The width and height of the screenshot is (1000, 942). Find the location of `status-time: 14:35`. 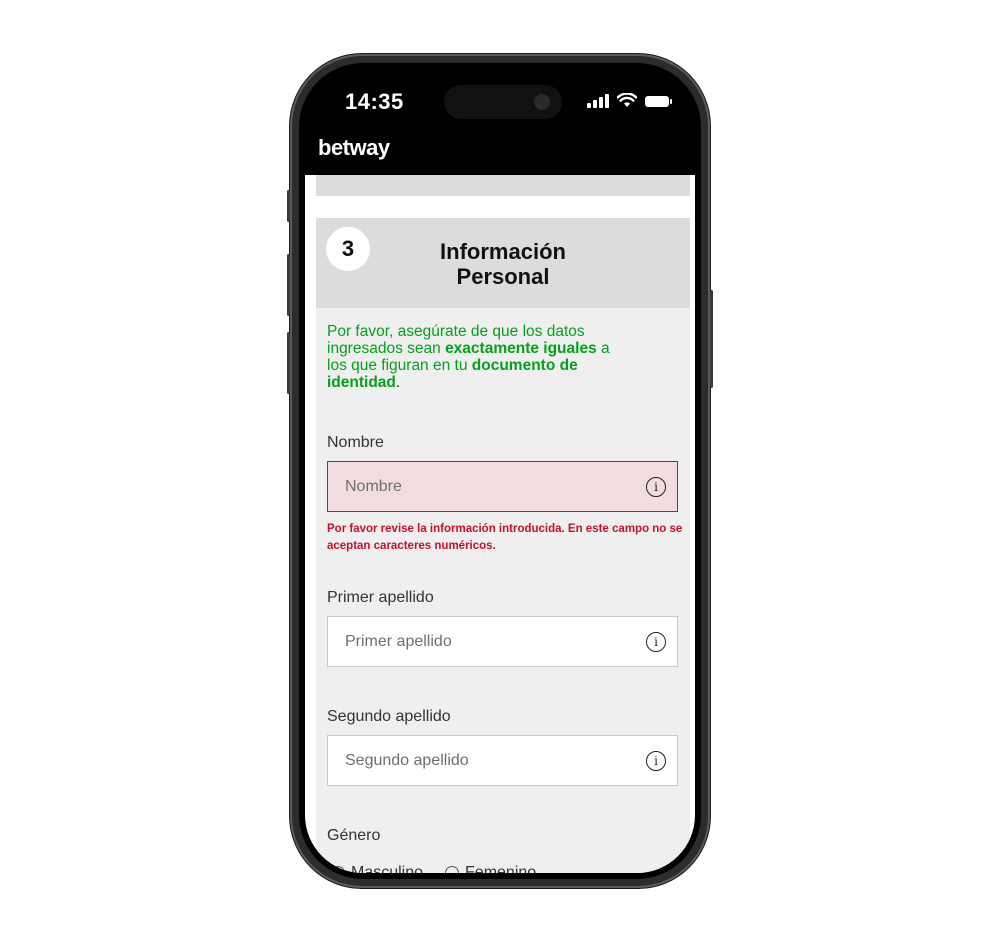

status-time: 14:35 is located at coordinates (374, 101).